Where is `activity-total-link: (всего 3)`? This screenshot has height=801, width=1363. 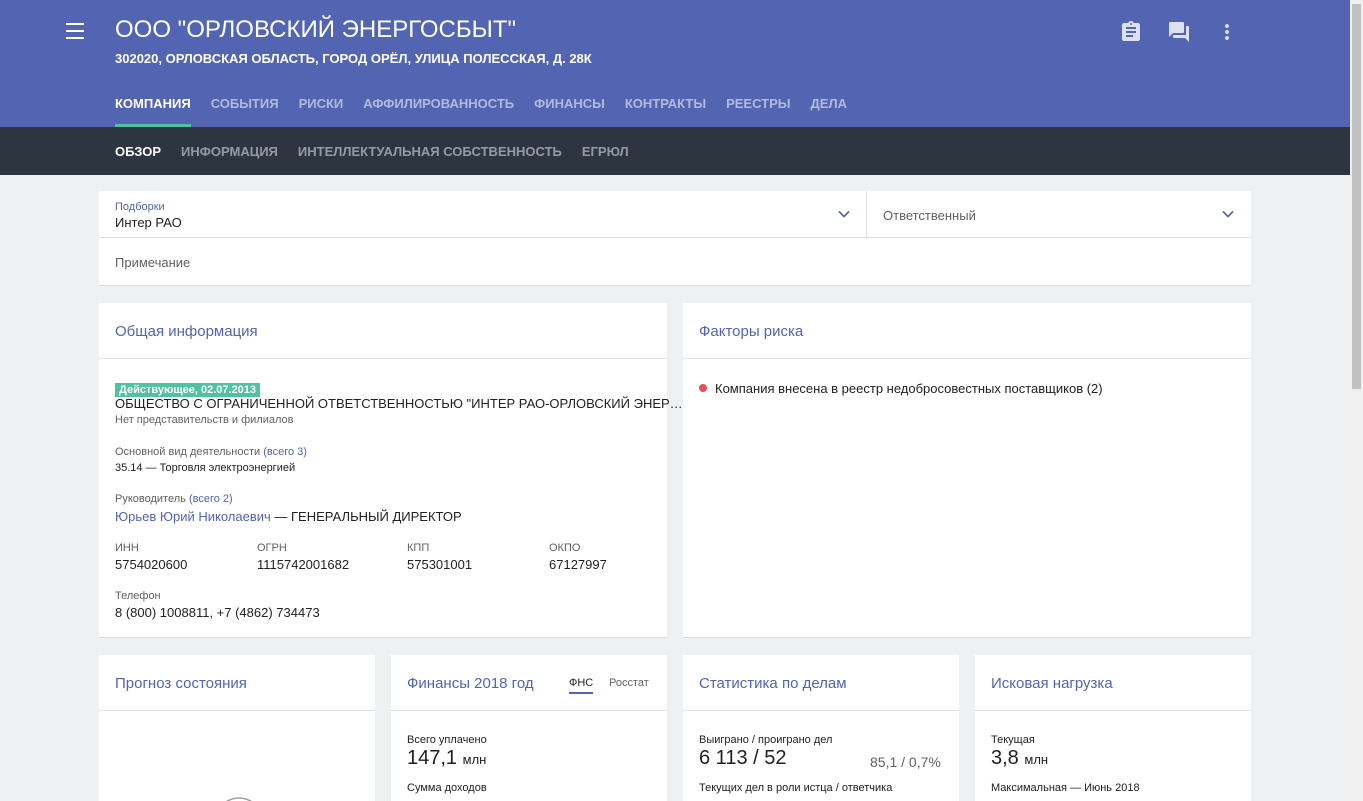
activity-total-link: (всего 3) is located at coordinates (285, 452).